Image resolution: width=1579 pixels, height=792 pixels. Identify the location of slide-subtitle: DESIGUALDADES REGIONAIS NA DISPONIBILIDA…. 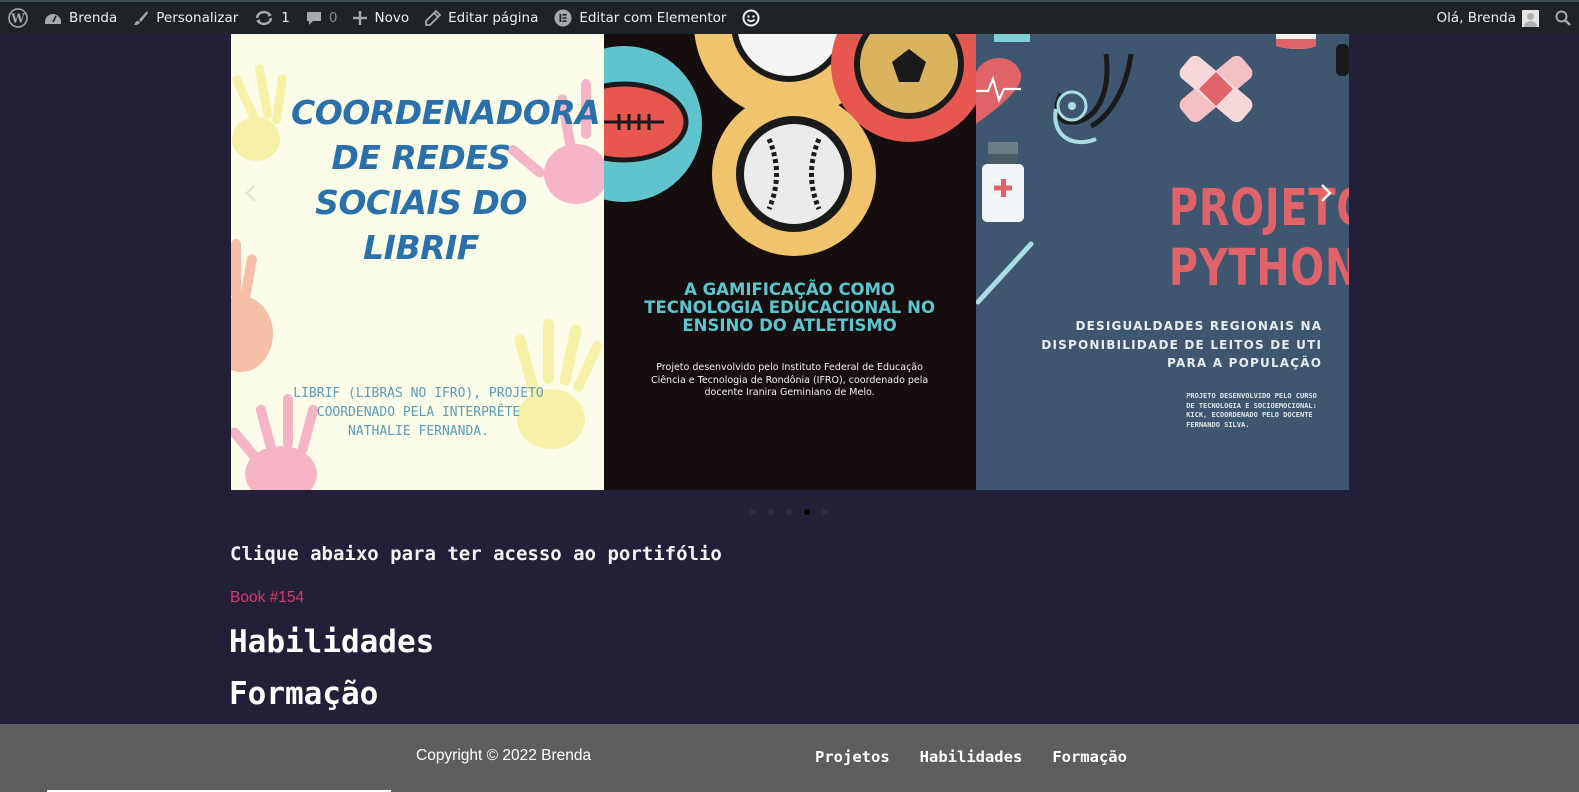
(1182, 344).